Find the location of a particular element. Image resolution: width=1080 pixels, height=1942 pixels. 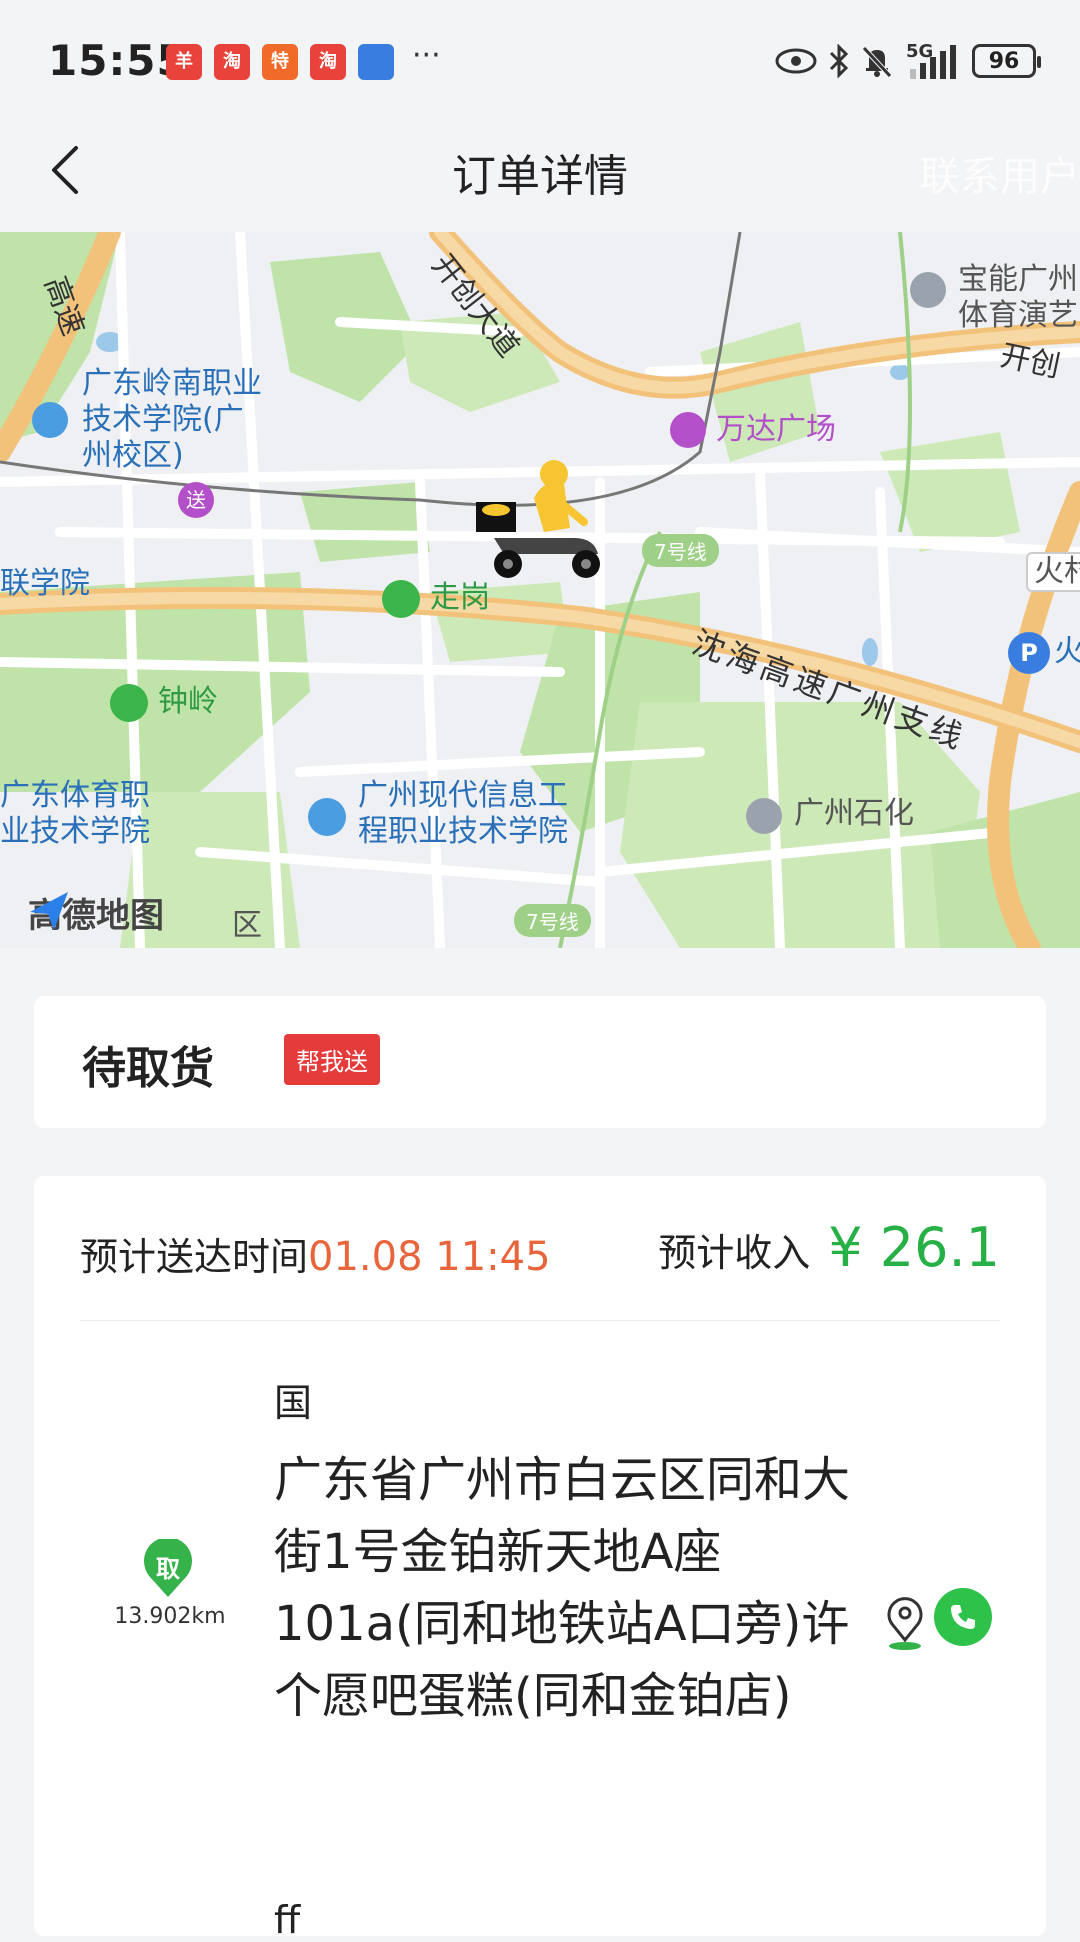

income-label: 预计收入 is located at coordinates (734, 1253).